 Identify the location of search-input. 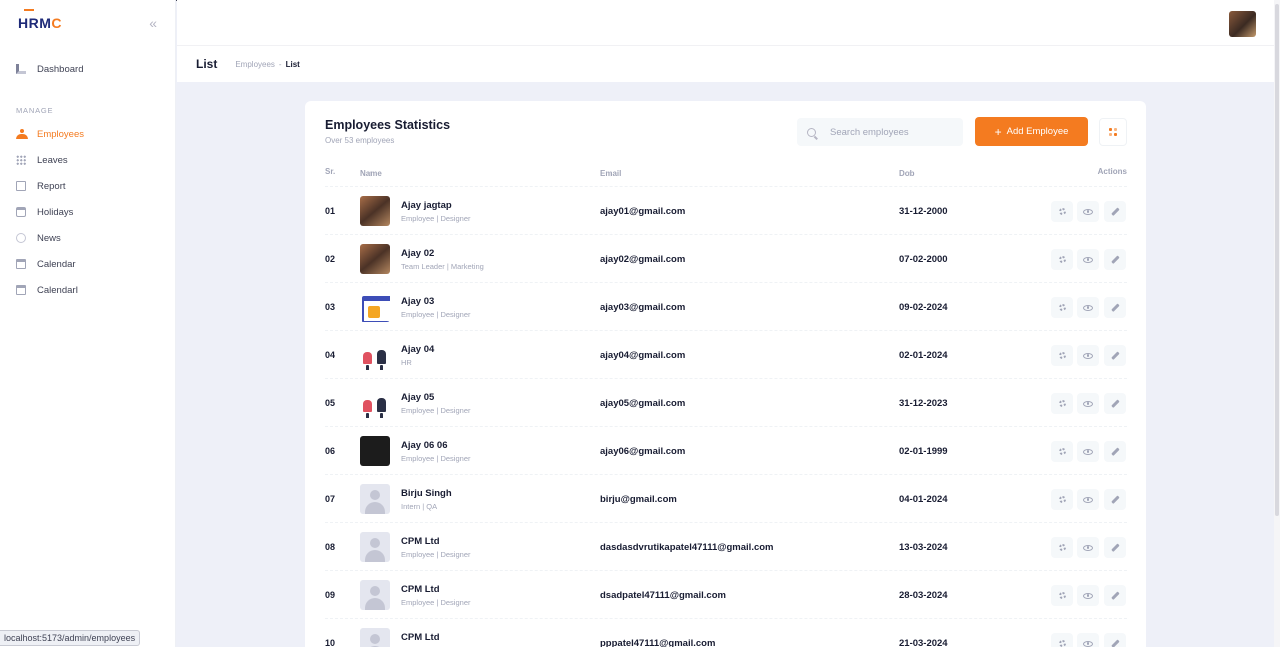
(890, 132).